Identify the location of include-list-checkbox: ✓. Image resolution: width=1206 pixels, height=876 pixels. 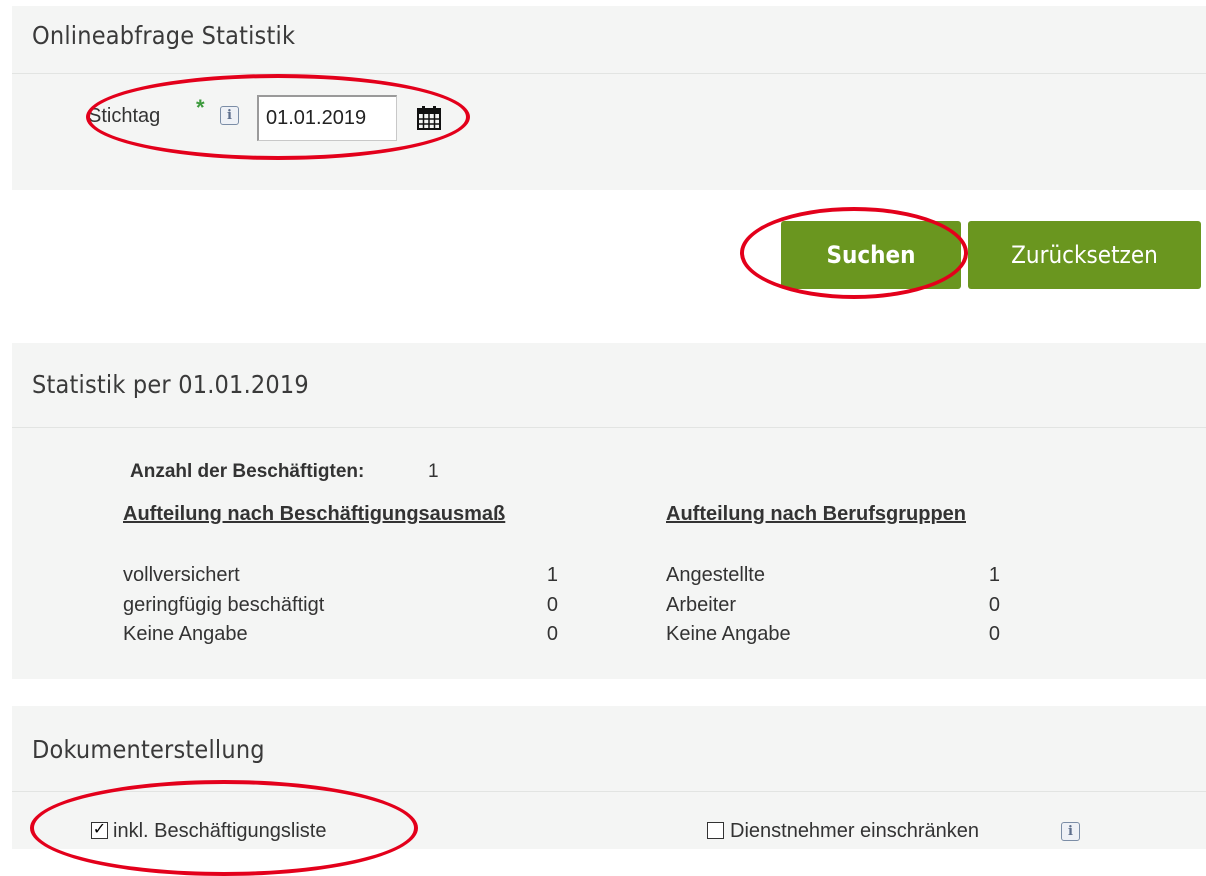
(99, 830).